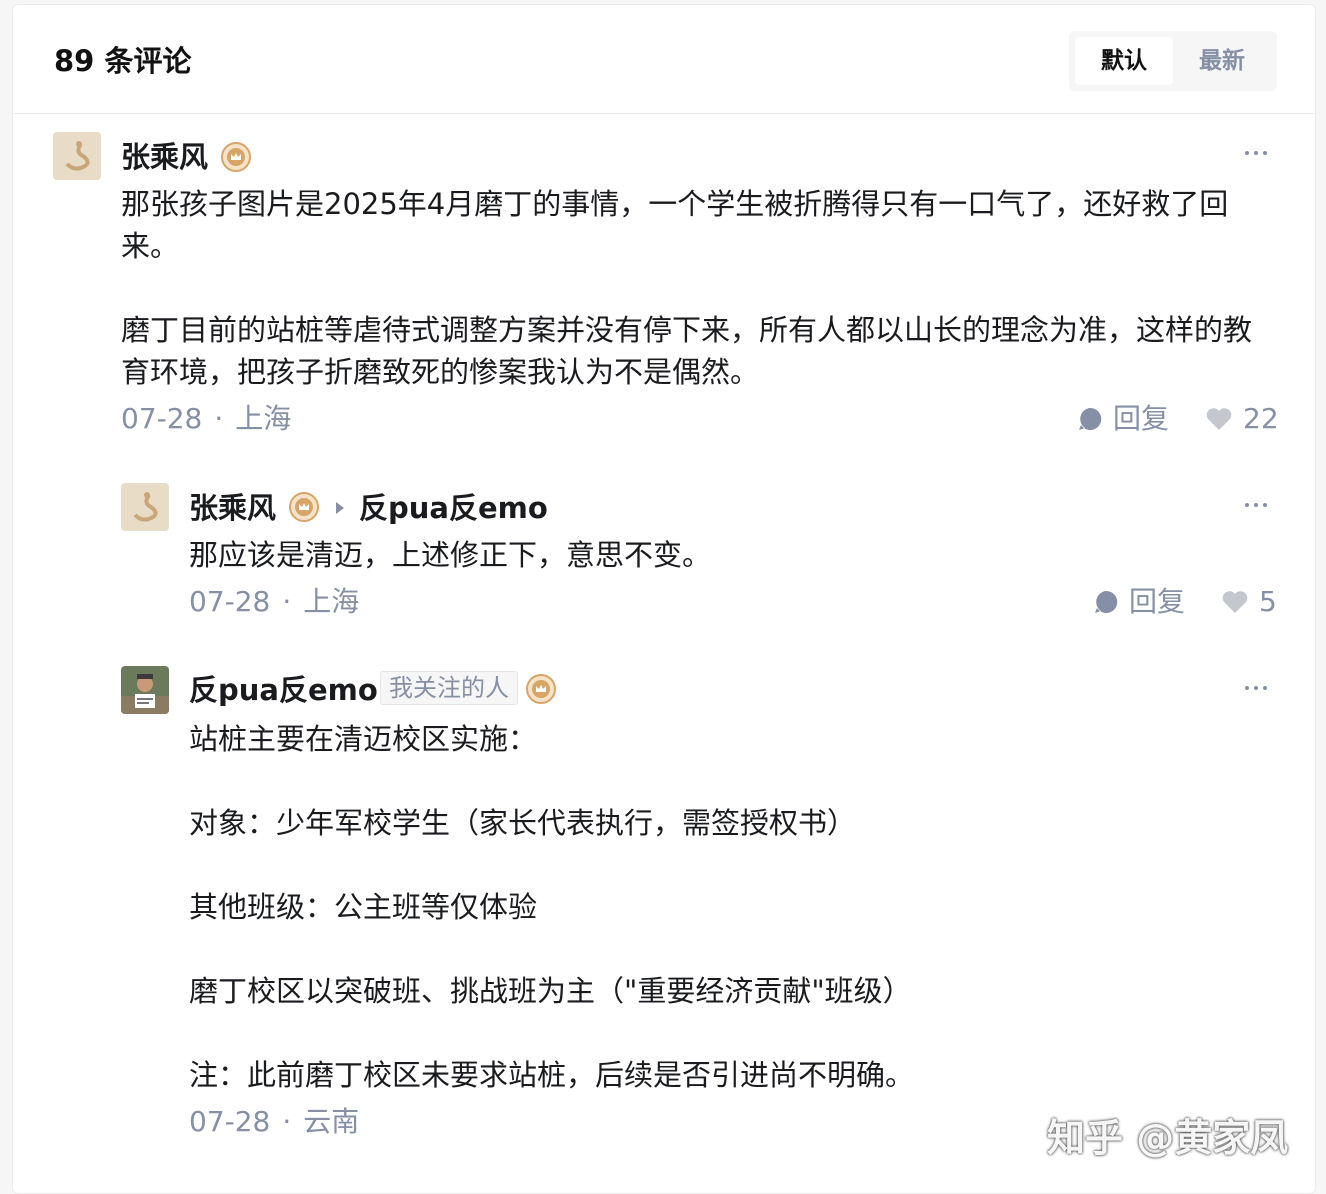  I want to click on comment-meta: 07-28 · 云南, so click(274, 1121).